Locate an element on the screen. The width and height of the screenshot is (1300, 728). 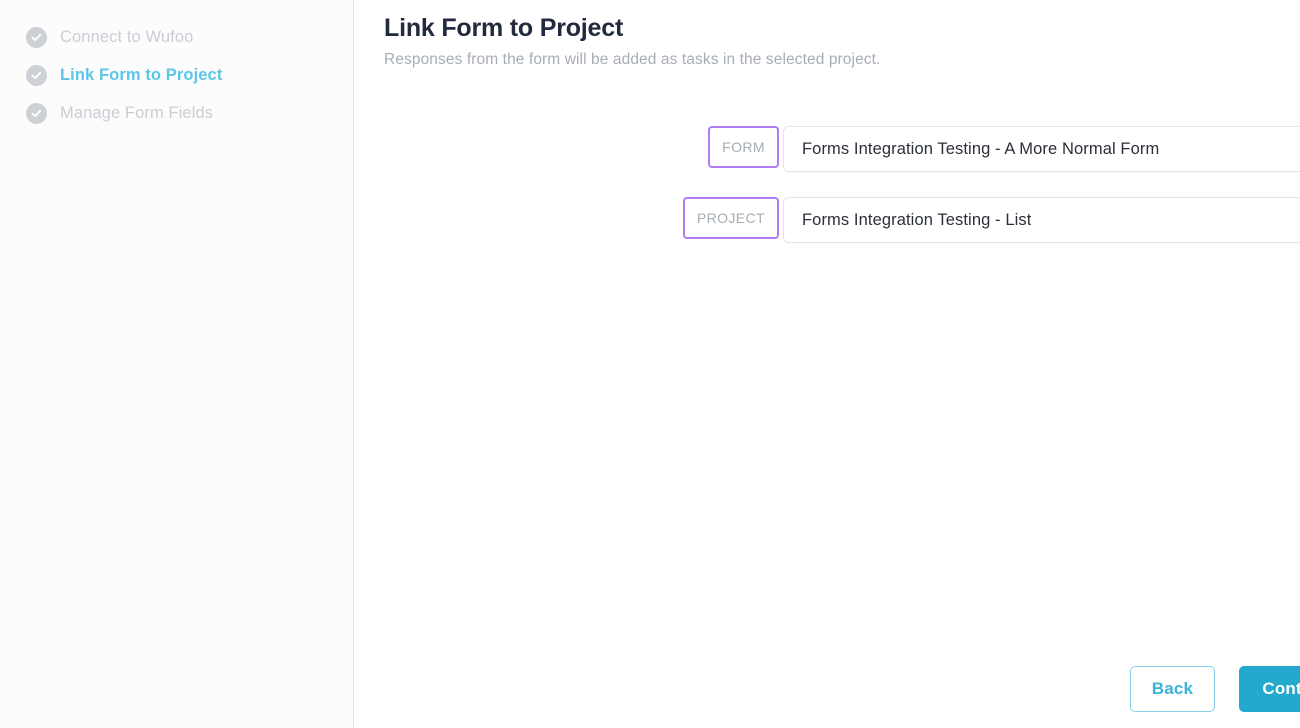
project-input-value: Forms Integration Testing - List is located at coordinates (917, 219).